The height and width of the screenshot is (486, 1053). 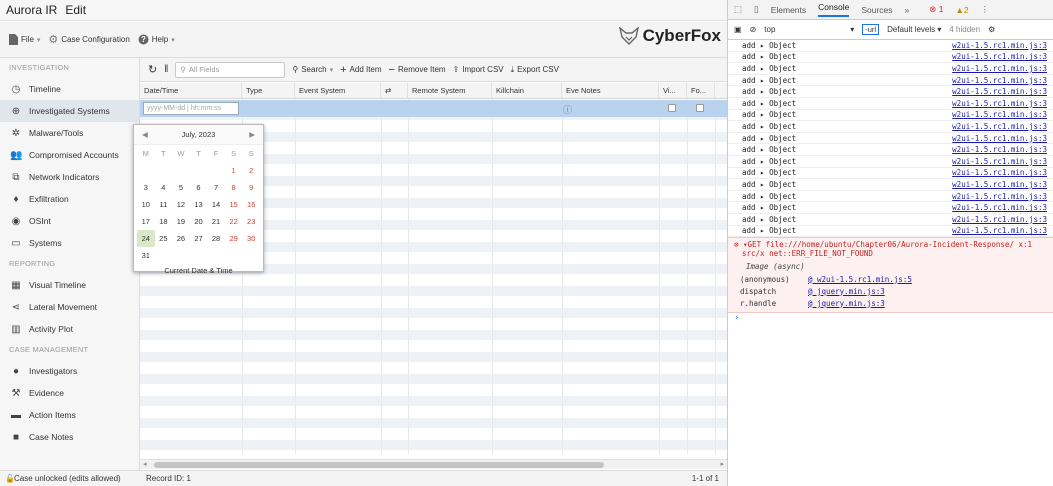 What do you see at coordinates (69, 89) in the screenshot?
I see `sidebar-item-timeline: ◷ Timeline` at bounding box center [69, 89].